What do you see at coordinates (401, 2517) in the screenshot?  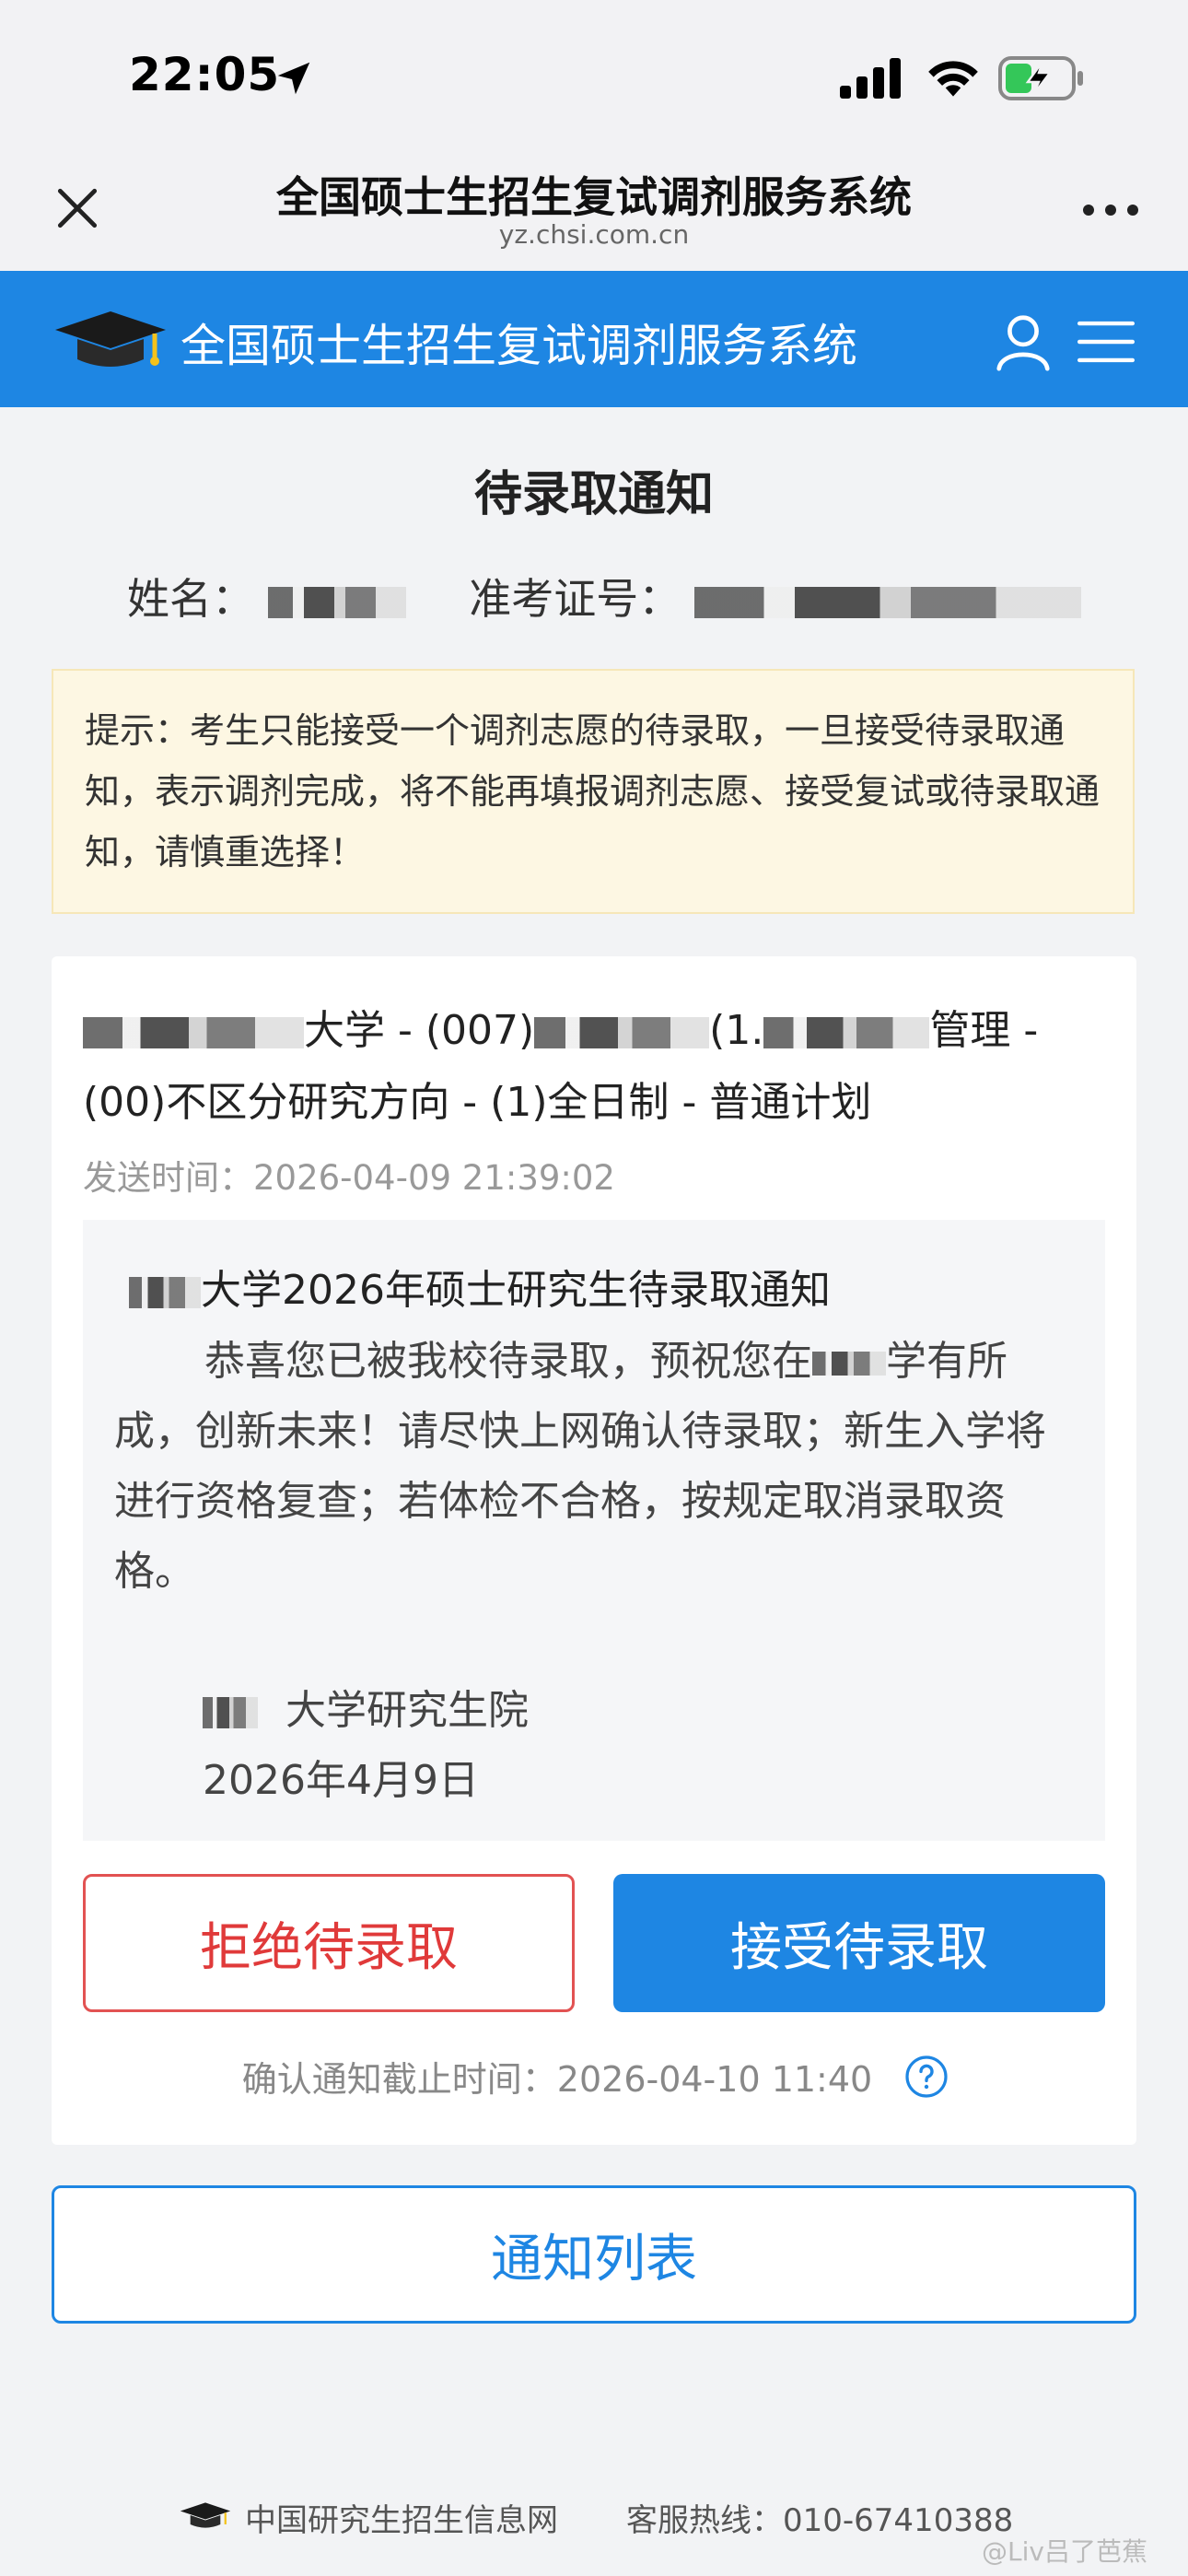 I see `footer-site-link: 中国研究生招生信息网` at bounding box center [401, 2517].